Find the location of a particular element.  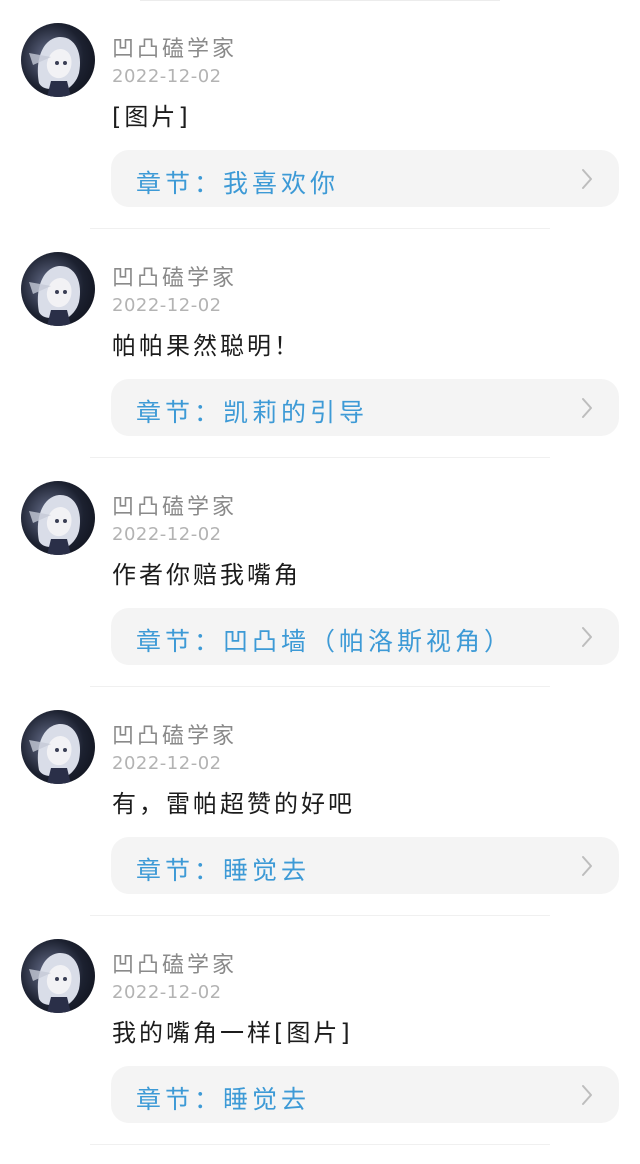

comment-text: 帕帕果然聪明！ is located at coordinates (206, 346).